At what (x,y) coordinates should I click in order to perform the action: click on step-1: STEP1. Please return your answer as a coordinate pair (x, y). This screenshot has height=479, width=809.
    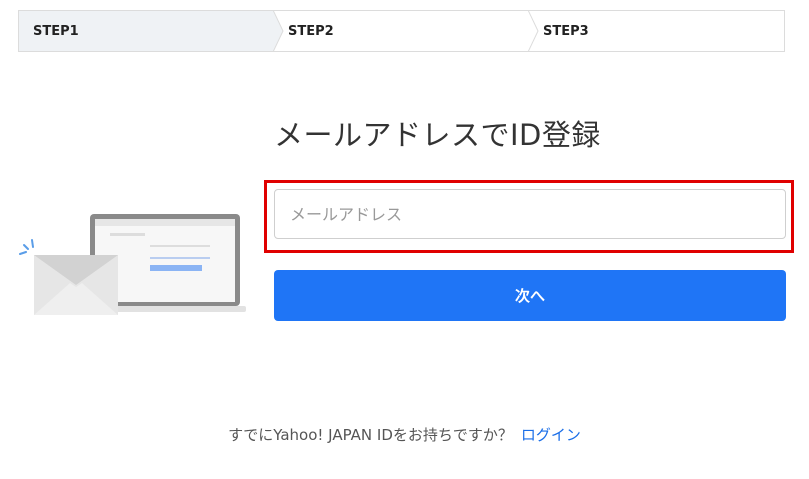
    Looking at the image, I should click on (151, 31).